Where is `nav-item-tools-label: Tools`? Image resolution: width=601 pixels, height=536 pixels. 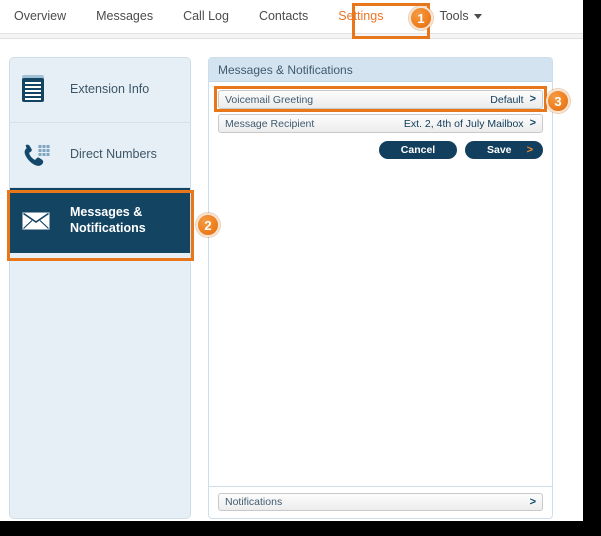 nav-item-tools-label: Tools is located at coordinates (454, 16).